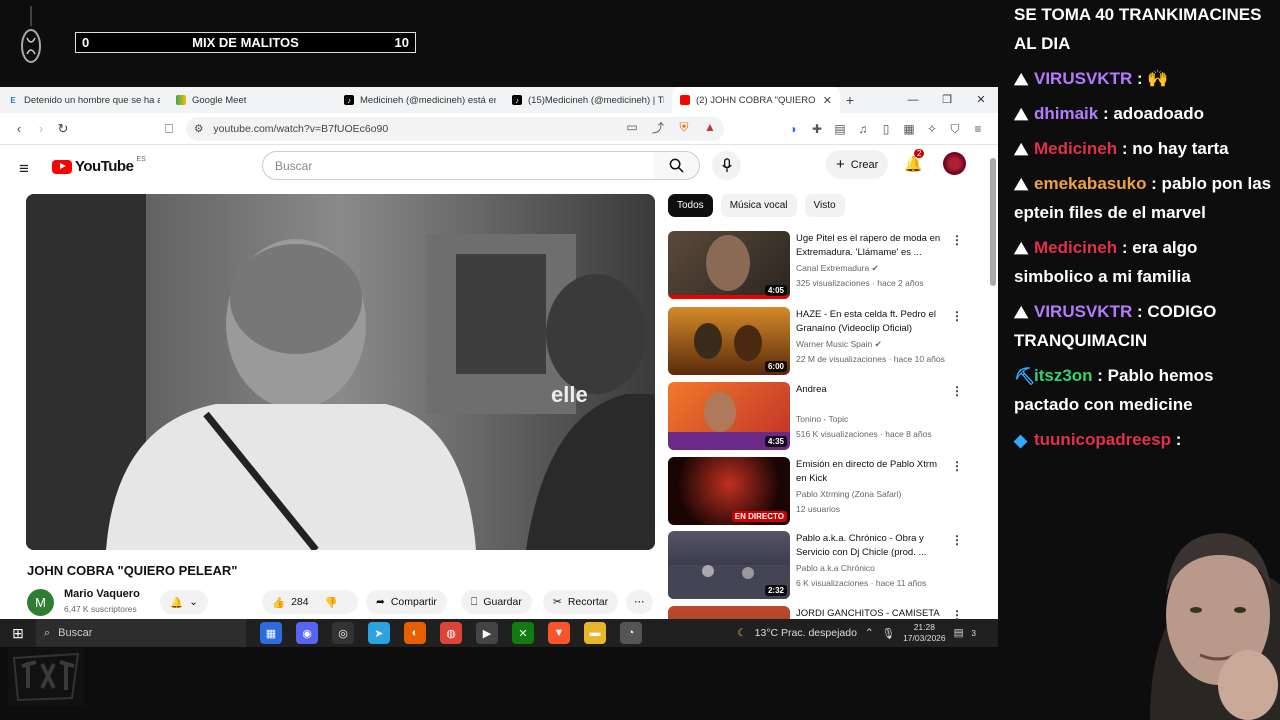 This screenshot has height=720, width=1280. I want to click on share-icon: ⤴, so click(658, 127).